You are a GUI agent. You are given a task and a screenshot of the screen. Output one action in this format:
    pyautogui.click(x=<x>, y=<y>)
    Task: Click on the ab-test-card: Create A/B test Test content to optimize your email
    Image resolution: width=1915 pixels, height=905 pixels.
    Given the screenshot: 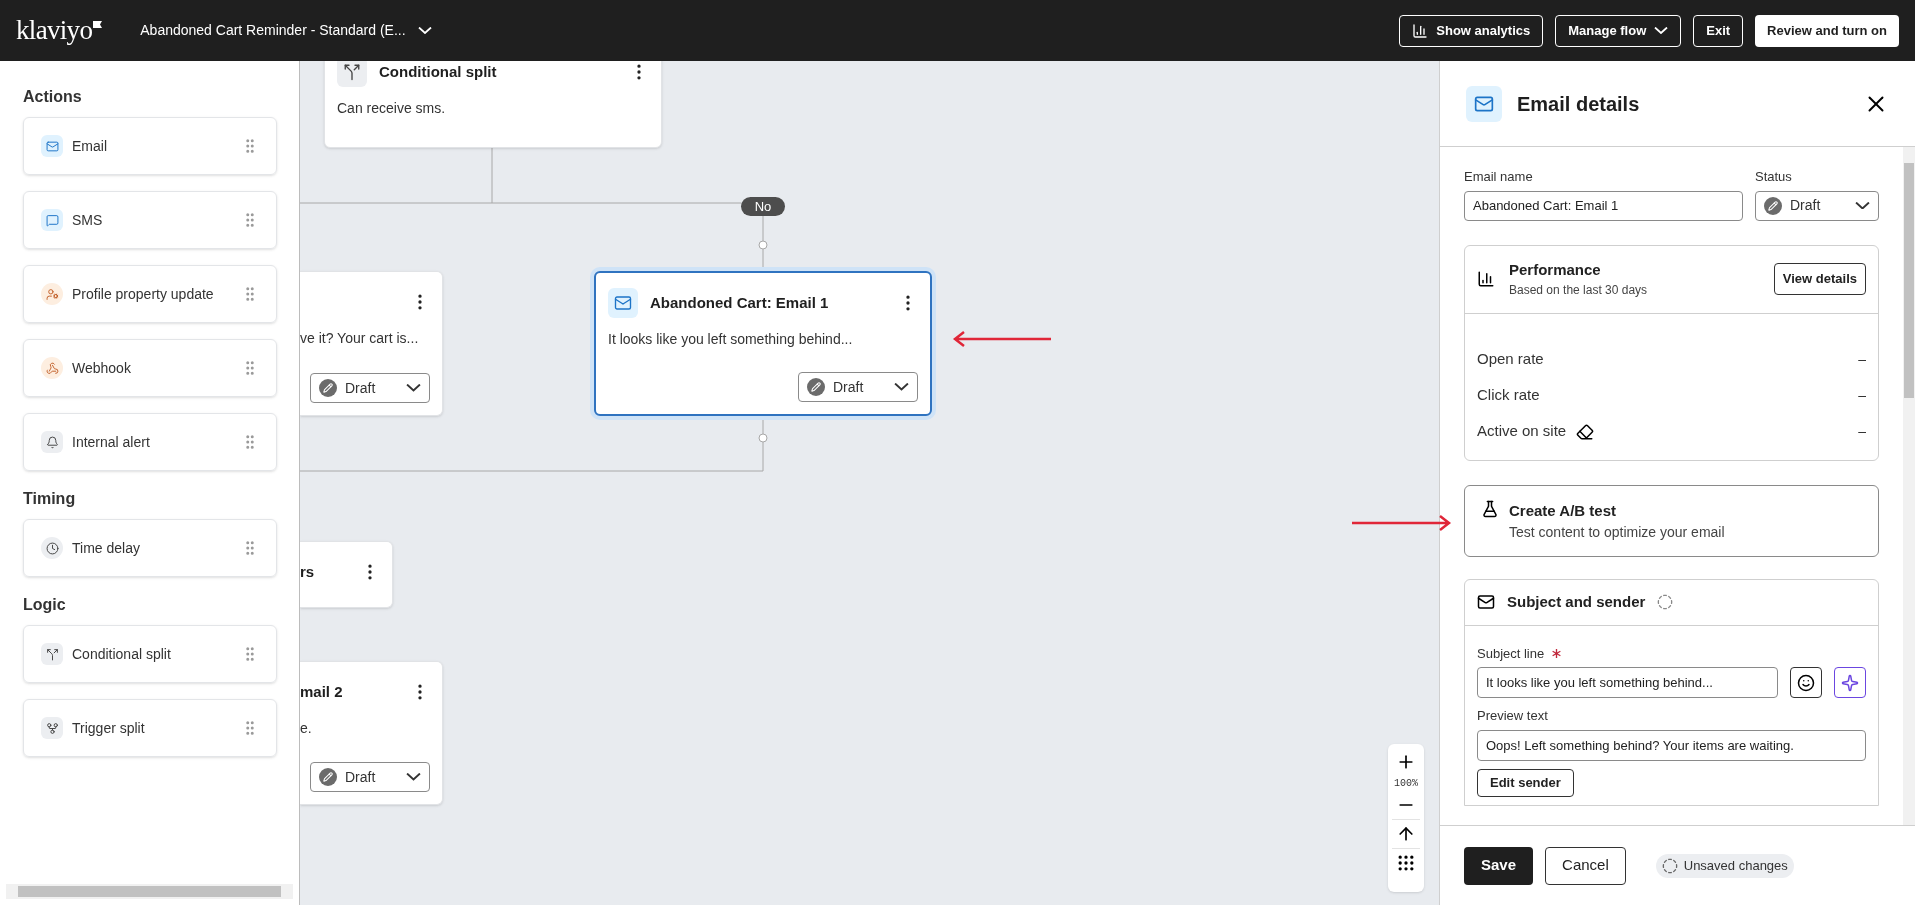 What is the action you would take?
    pyautogui.click(x=1671, y=520)
    